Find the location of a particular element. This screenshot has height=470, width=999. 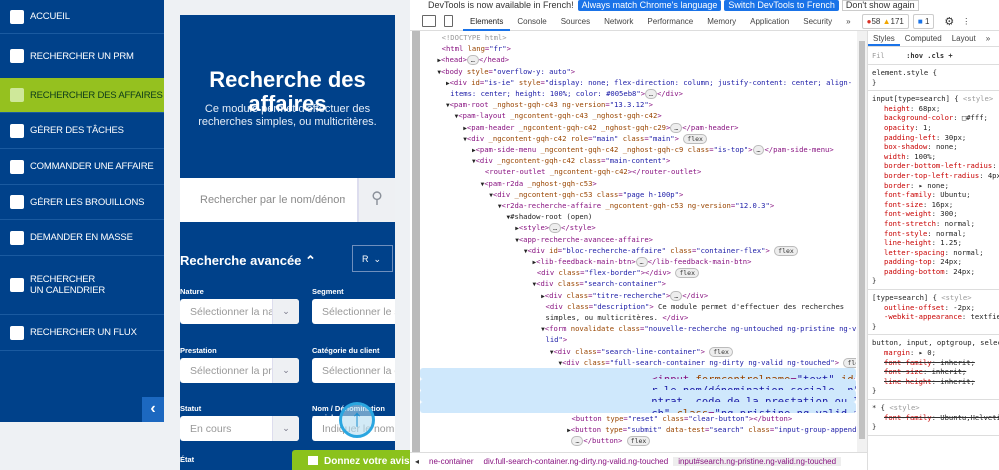

css-property: padding-top: 24px; is located at coordinates (933, 262).